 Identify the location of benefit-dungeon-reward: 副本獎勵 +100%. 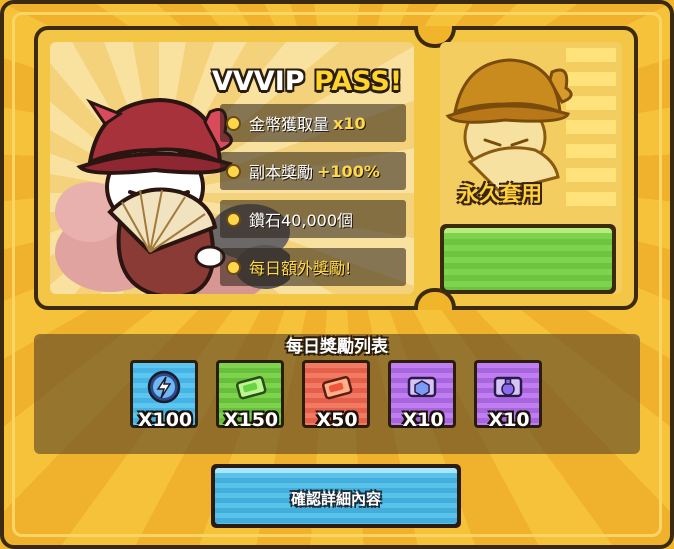
(313, 171).